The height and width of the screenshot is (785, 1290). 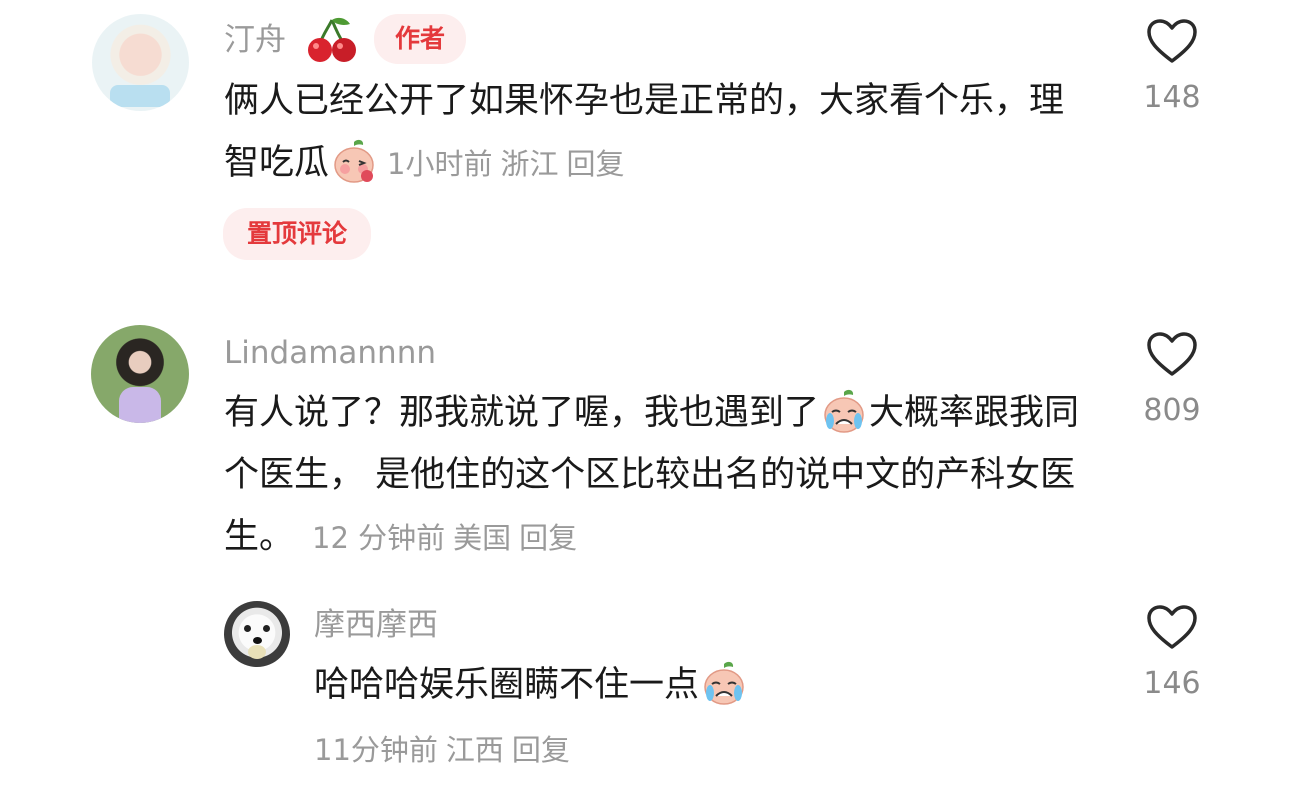 What do you see at coordinates (255, 40) in the screenshot?
I see `username: 汀舟` at bounding box center [255, 40].